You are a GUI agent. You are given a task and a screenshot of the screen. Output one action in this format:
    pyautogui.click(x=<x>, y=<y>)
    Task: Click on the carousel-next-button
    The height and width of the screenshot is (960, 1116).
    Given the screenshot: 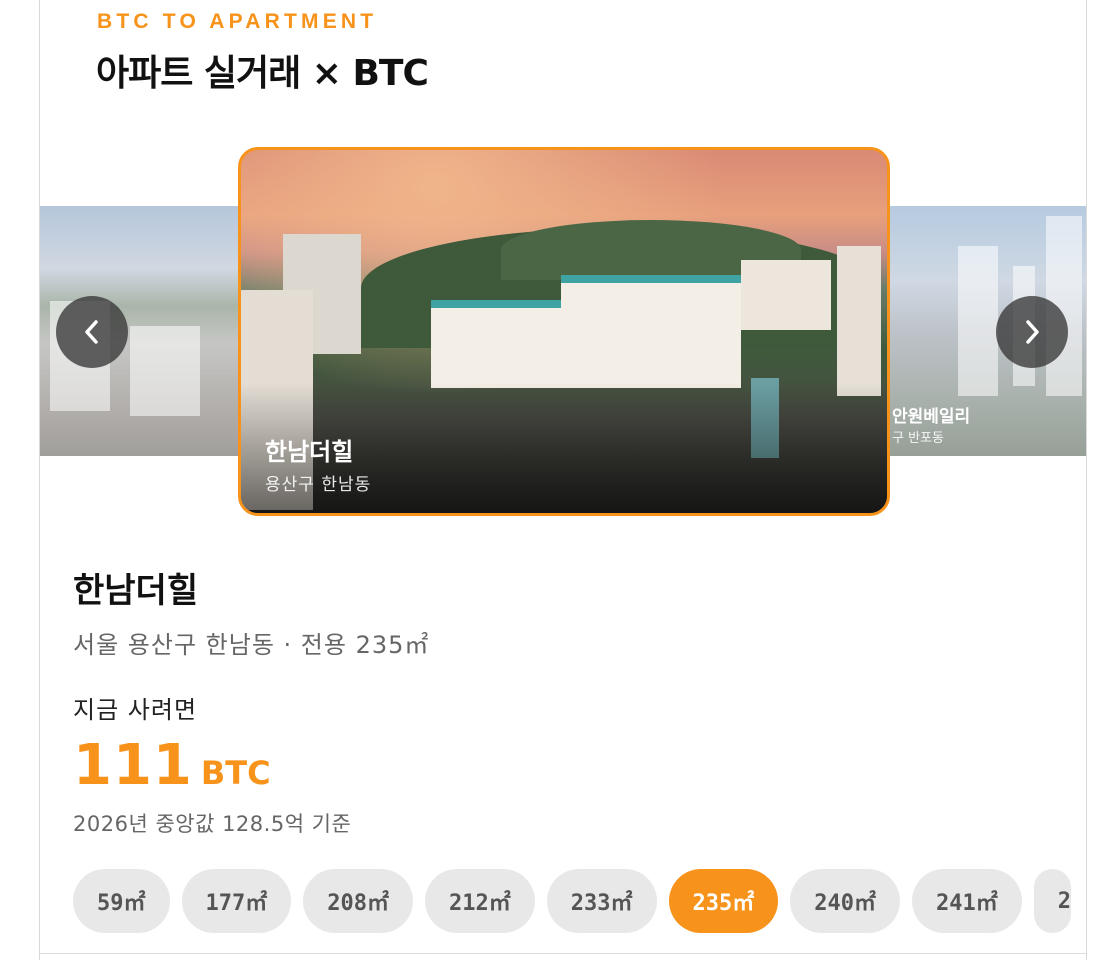 What is the action you would take?
    pyautogui.click(x=1032, y=332)
    